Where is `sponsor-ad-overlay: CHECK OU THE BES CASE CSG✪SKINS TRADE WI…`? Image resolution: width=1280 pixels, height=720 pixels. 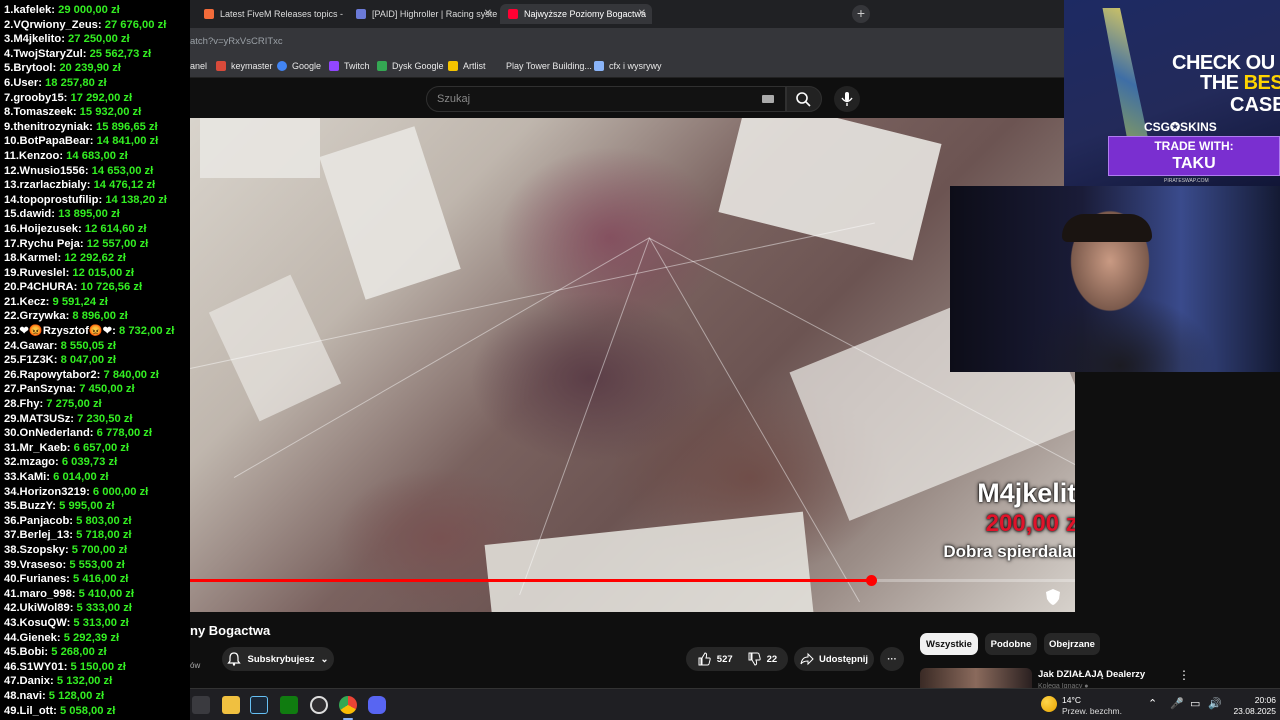 sponsor-ad-overlay: CHECK OU THE BES CASE CSG✪SKINS TRADE WI… is located at coordinates (1172, 93).